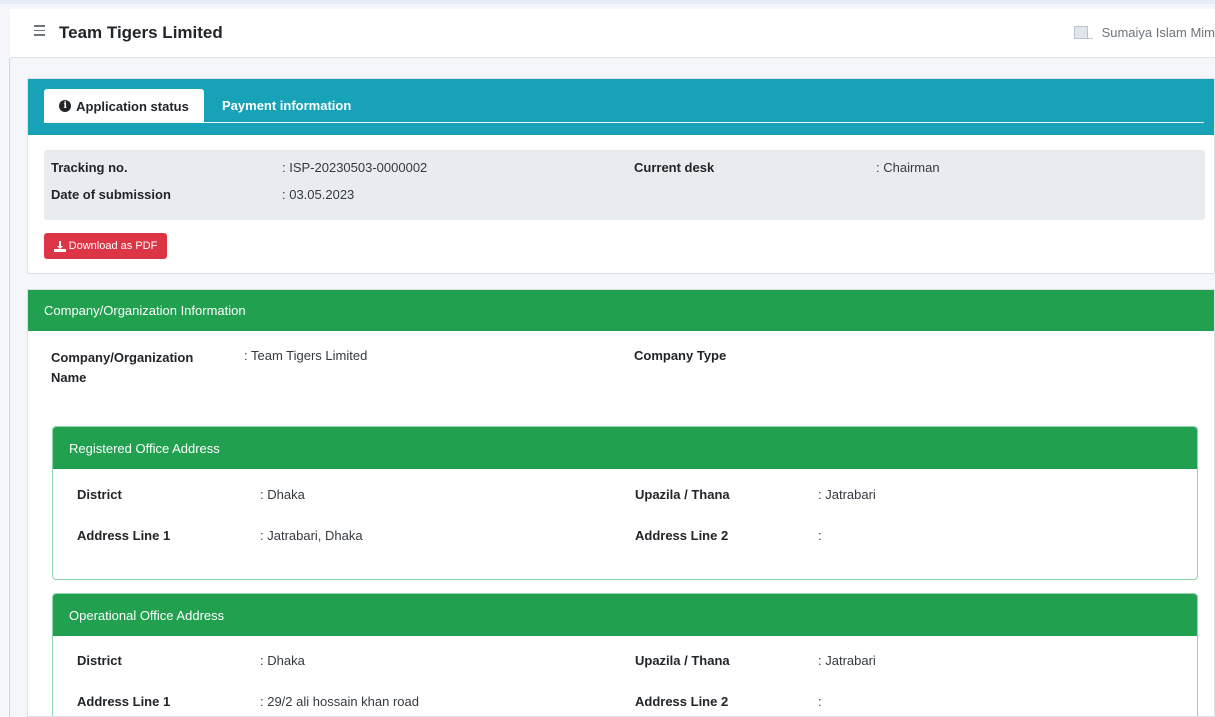  What do you see at coordinates (65, 106) in the screenshot?
I see `info-circle-icon: i` at bounding box center [65, 106].